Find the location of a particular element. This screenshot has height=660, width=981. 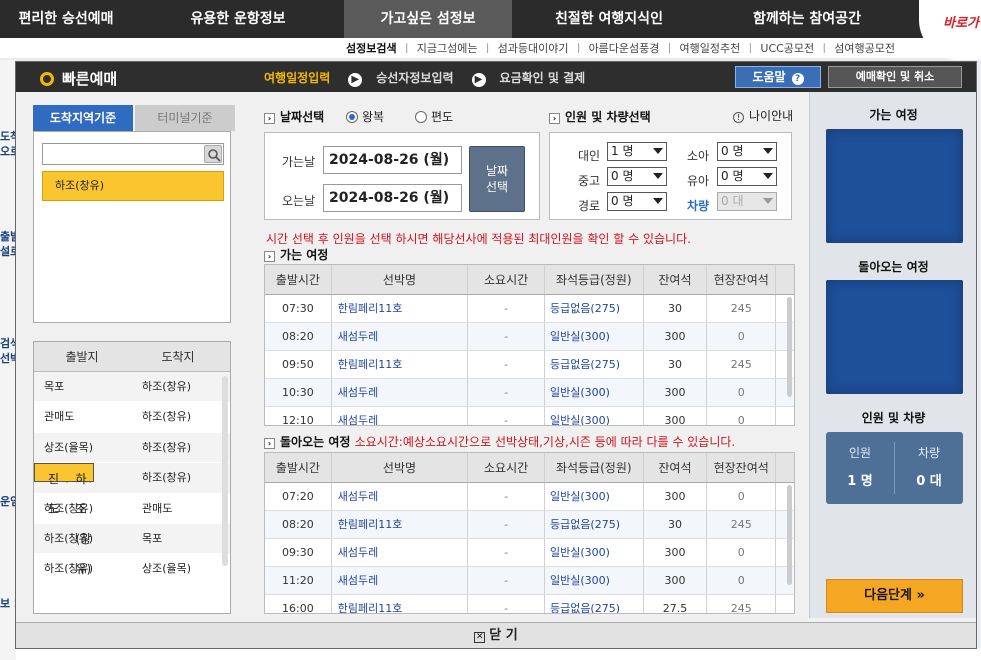

nav-item-4: 함께하는 참여공간 is located at coordinates (807, 19).